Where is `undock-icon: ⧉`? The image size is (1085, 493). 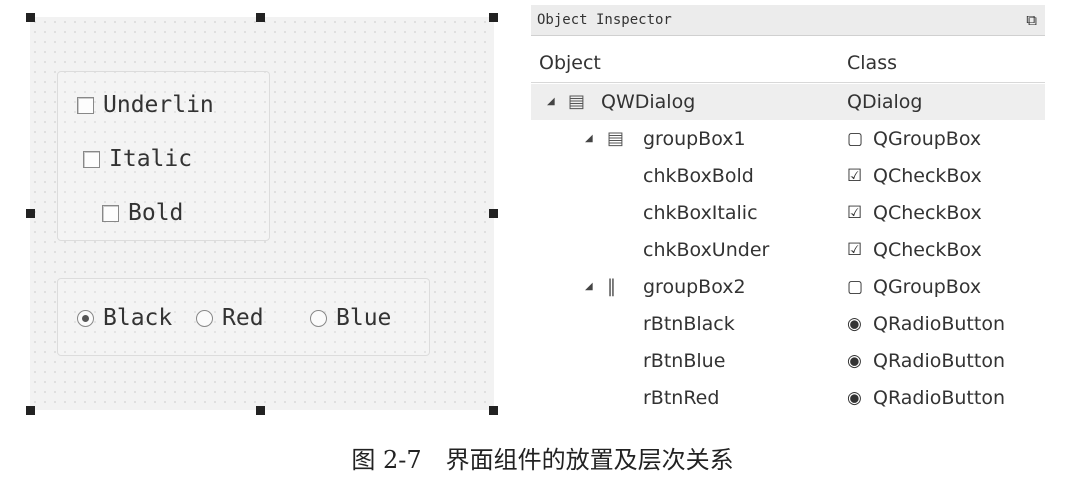 undock-icon: ⧉ is located at coordinates (1031, 20).